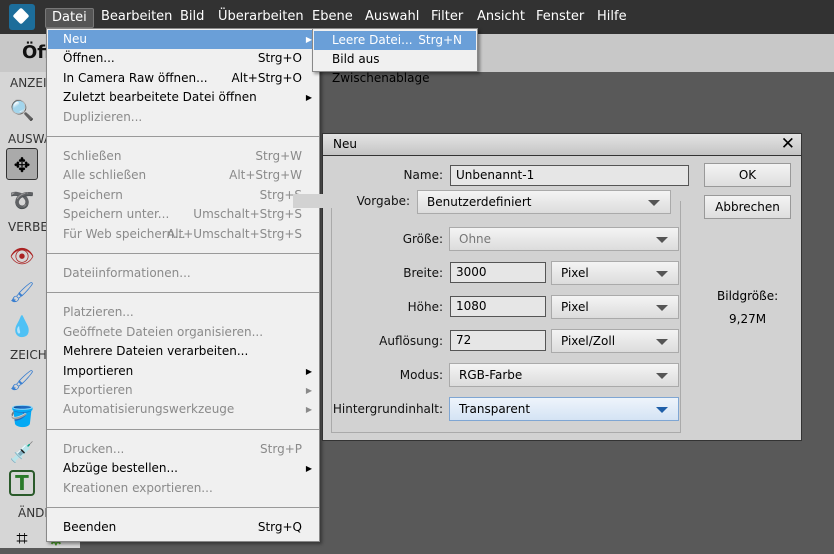 This screenshot has height=554, width=834. Describe the element at coordinates (501, 16) in the screenshot. I see `menu-ansicht: Ansicht` at that location.